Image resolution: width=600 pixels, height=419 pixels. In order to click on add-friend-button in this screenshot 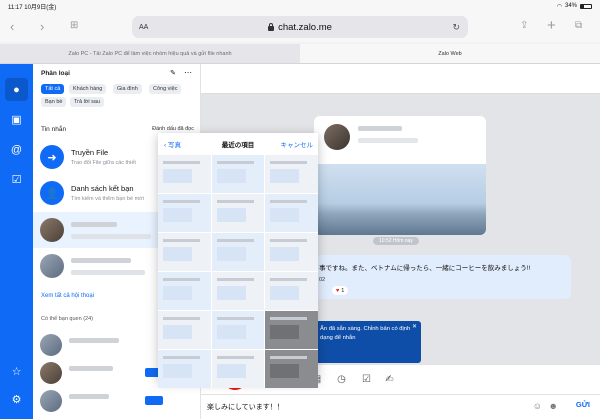, I will do `click(154, 400)`.